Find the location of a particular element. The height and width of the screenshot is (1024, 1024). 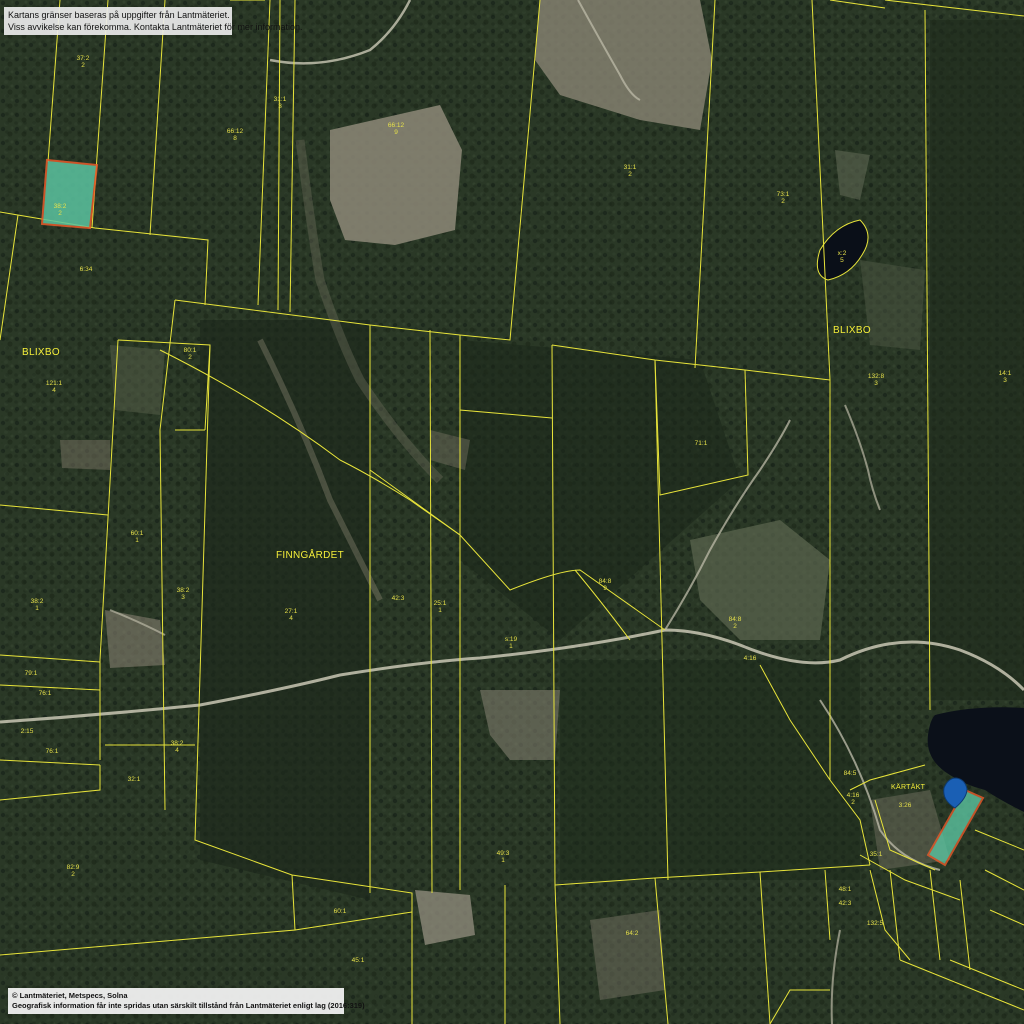

place-name-blixbo-west: BLIXBO is located at coordinates (41, 352).